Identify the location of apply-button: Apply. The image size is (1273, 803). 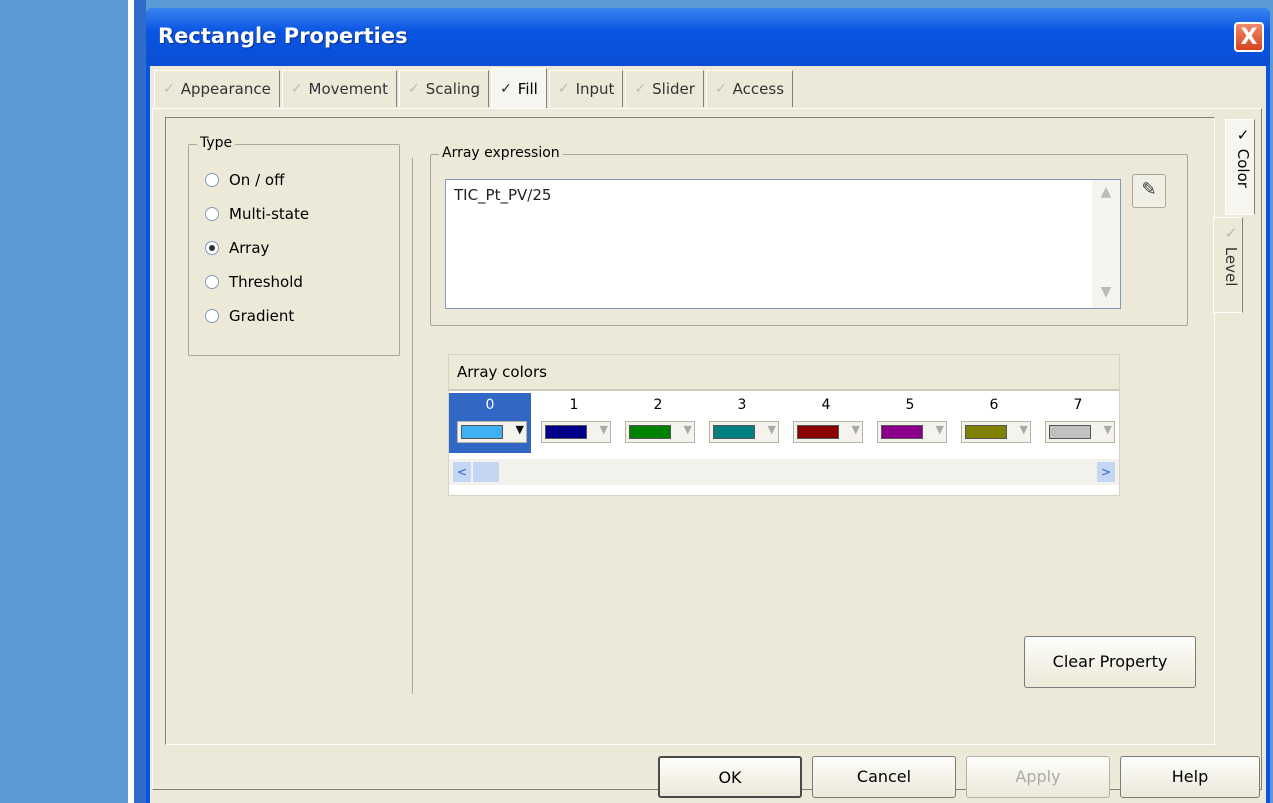
(1038, 777).